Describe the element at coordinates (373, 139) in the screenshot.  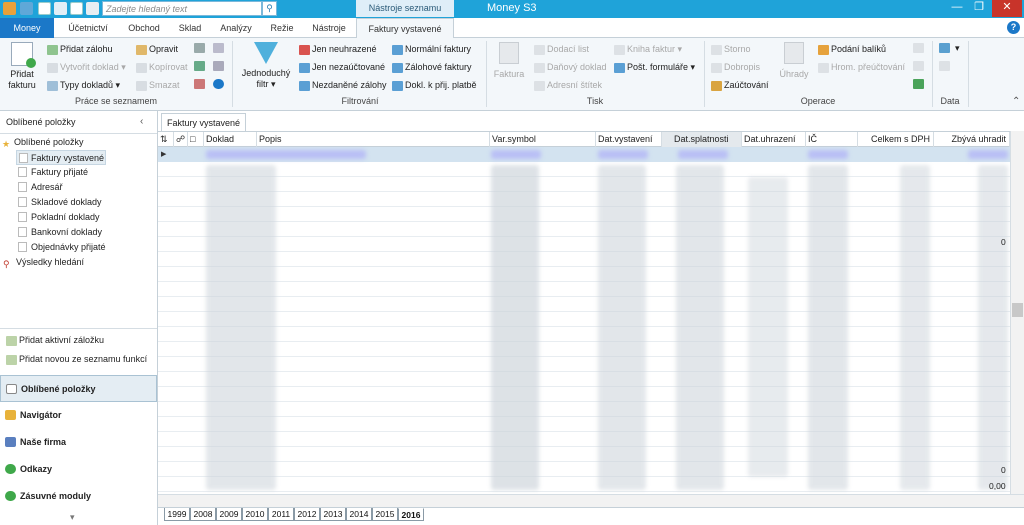
I see `col-popis: Popis` at that location.